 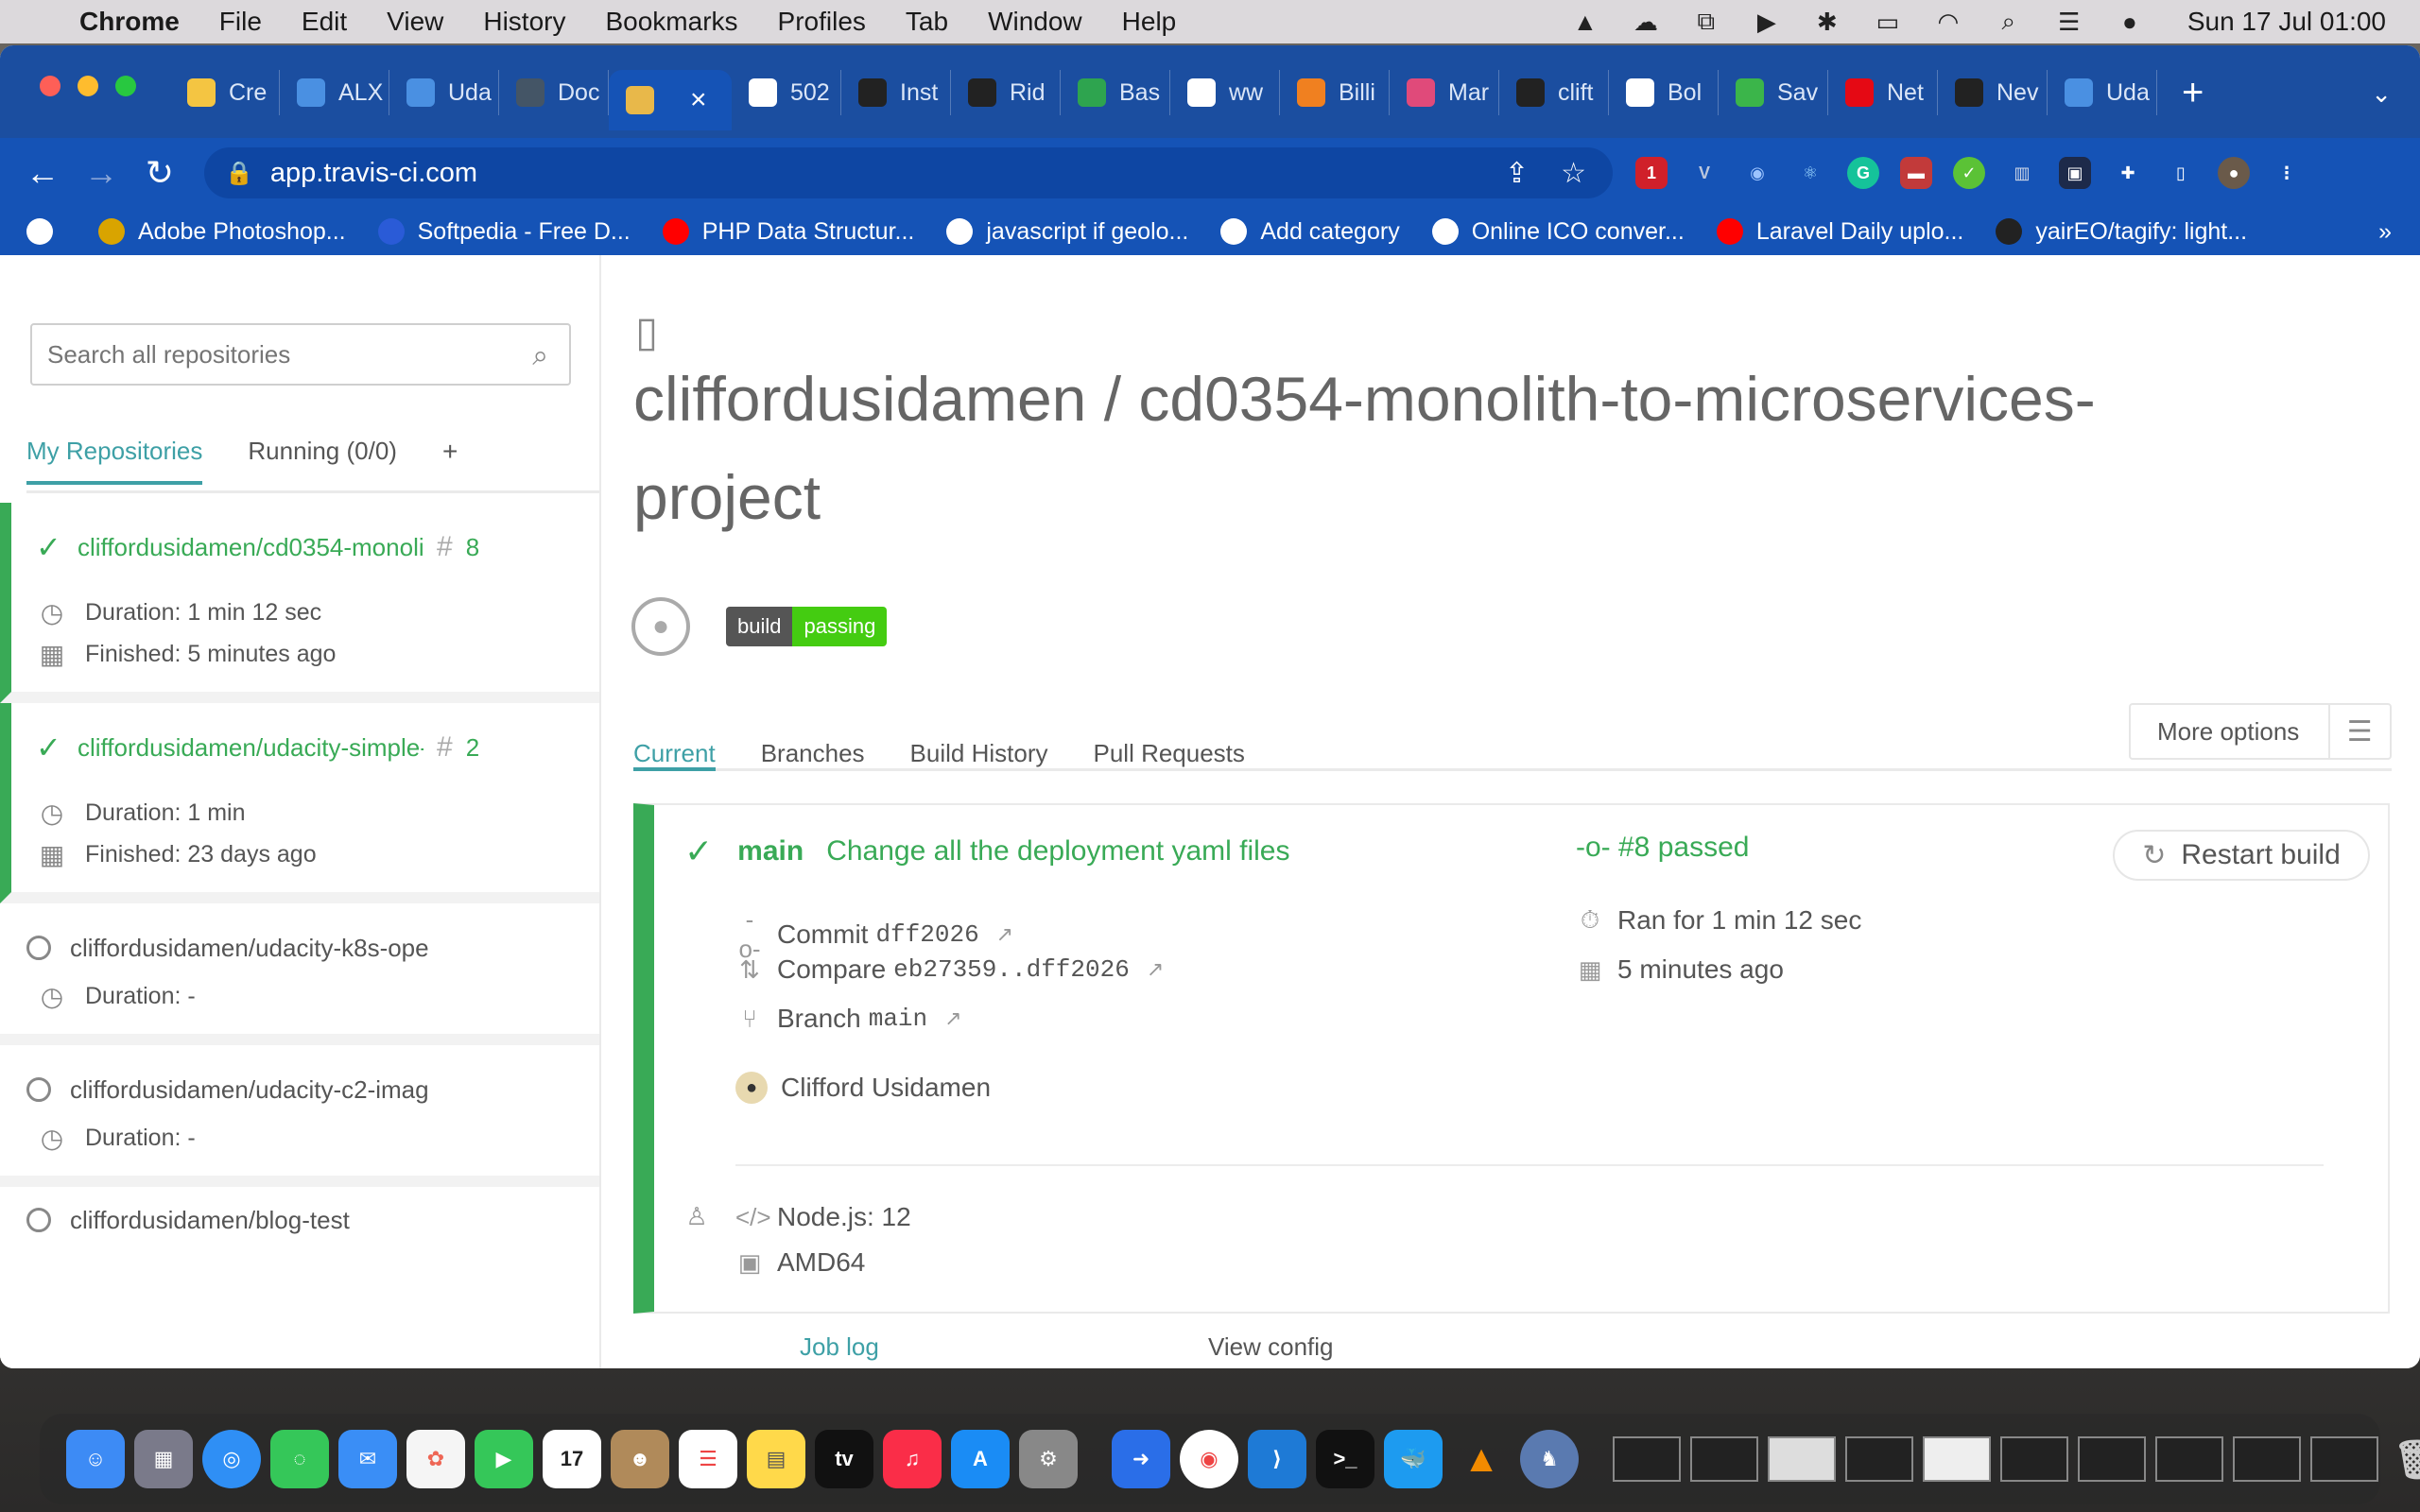 What do you see at coordinates (1271, 1347) in the screenshot?
I see `tab-view-config: View config` at bounding box center [1271, 1347].